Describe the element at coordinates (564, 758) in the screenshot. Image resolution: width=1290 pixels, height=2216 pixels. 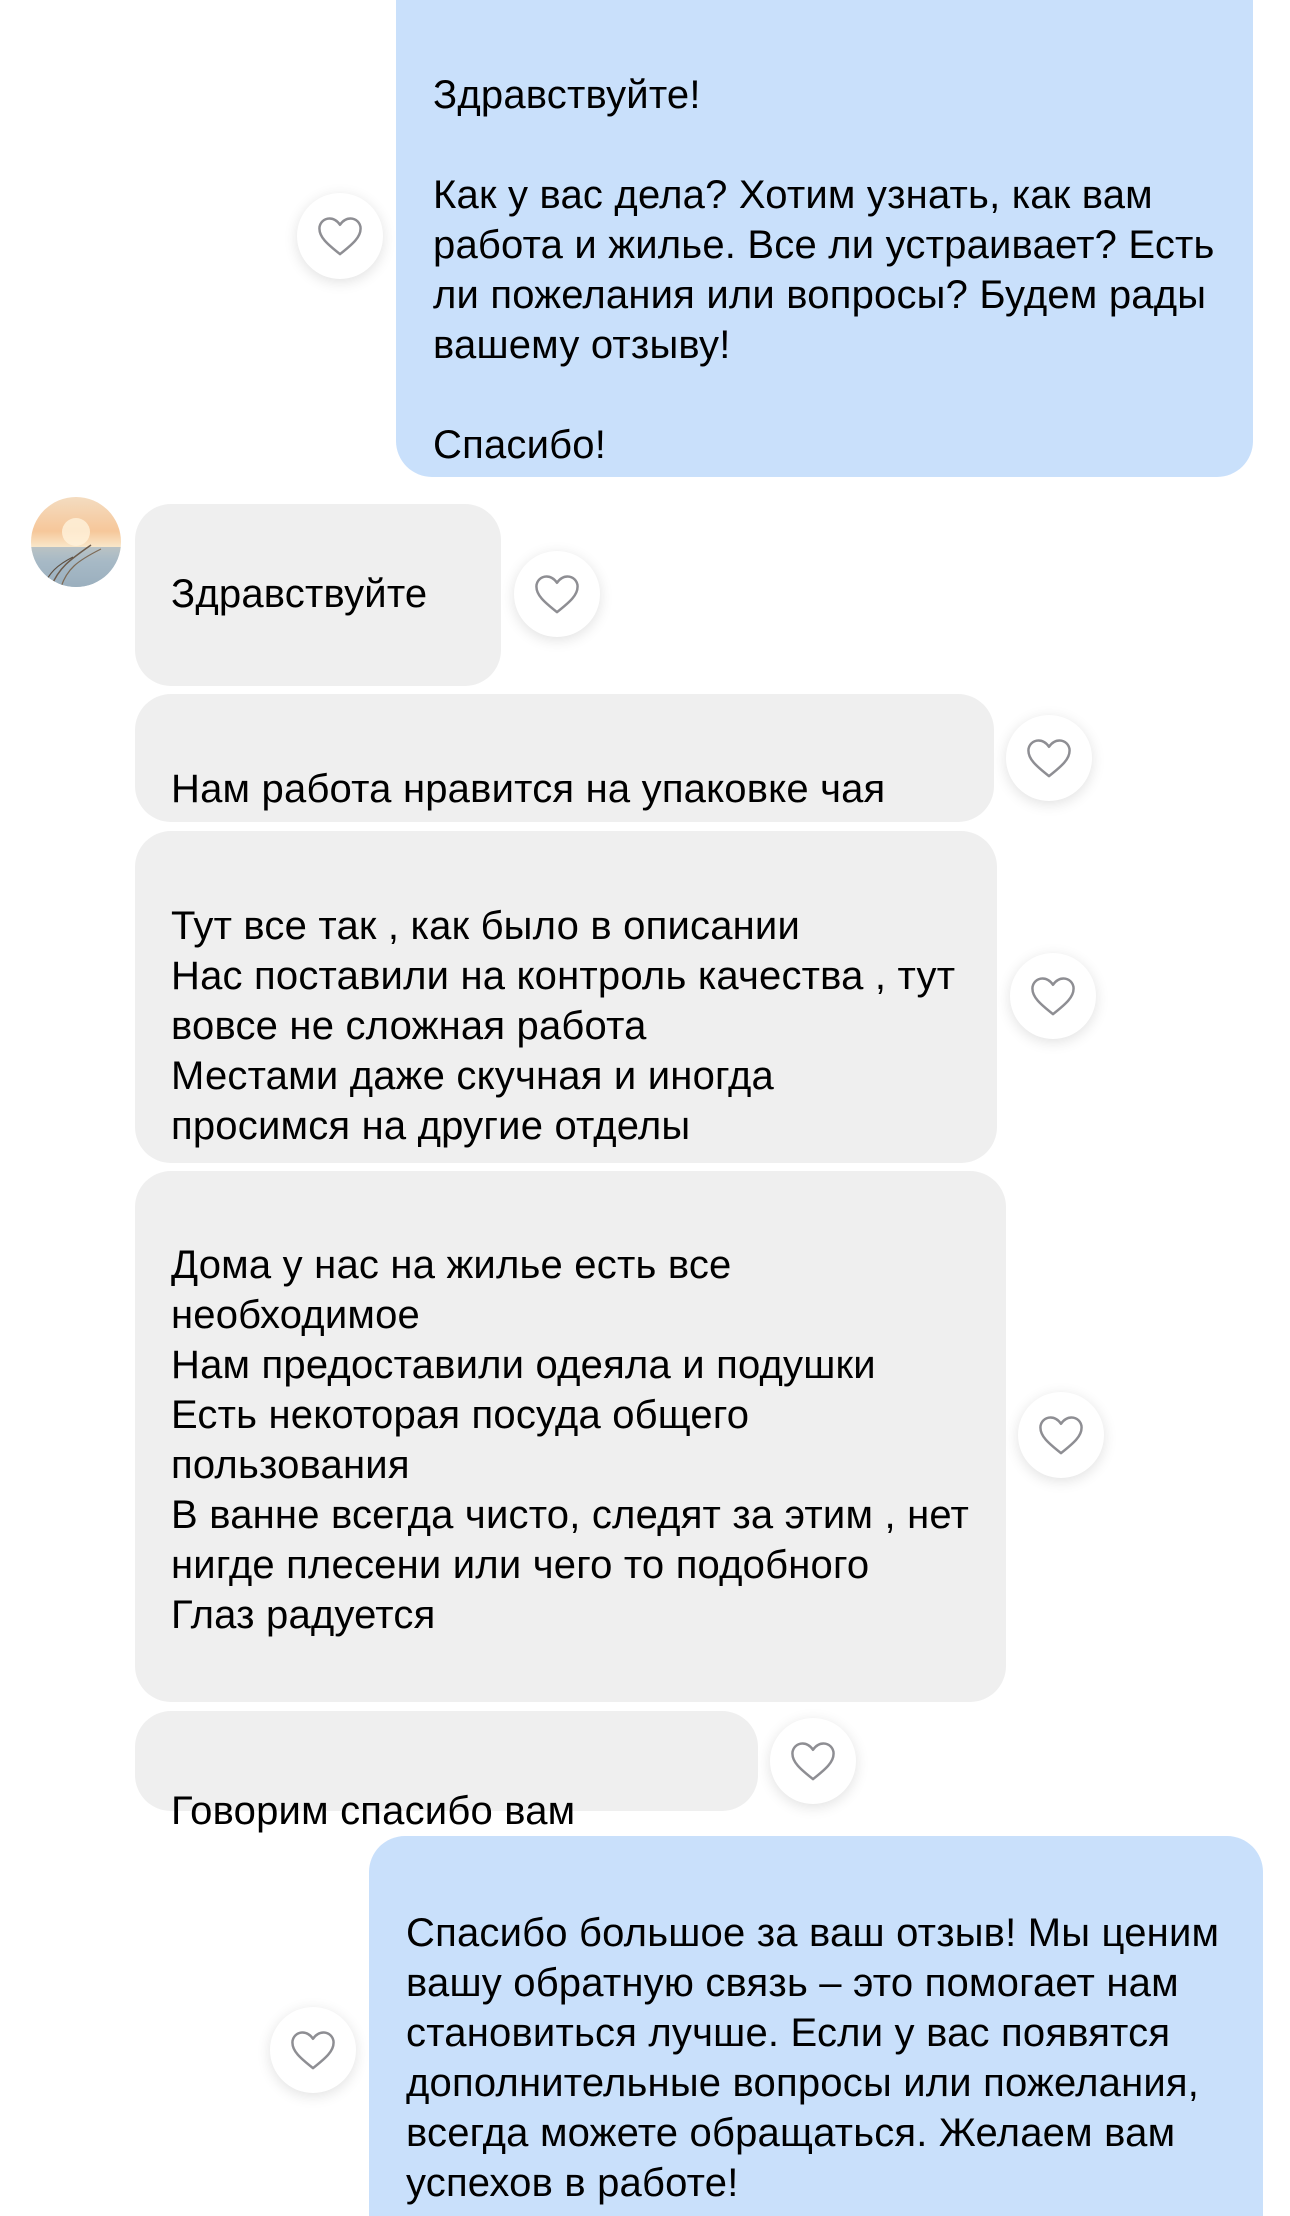
I see `message-incoming: Нам работа нравится на упаковке чая` at that location.